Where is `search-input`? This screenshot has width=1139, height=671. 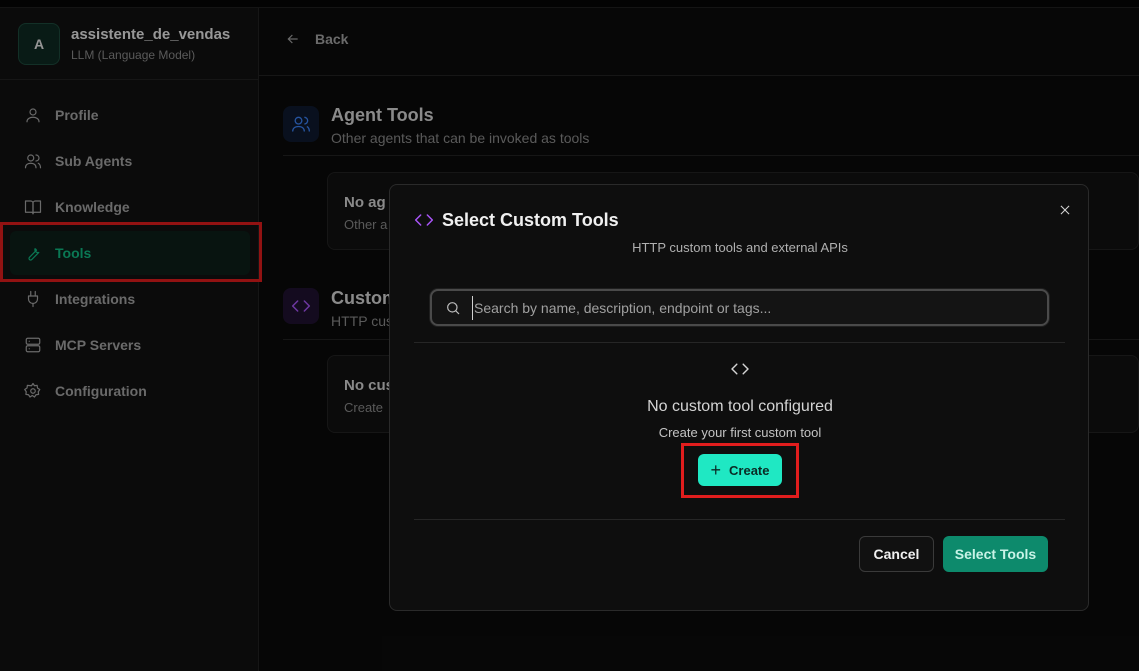
search-input is located at coordinates (752, 308).